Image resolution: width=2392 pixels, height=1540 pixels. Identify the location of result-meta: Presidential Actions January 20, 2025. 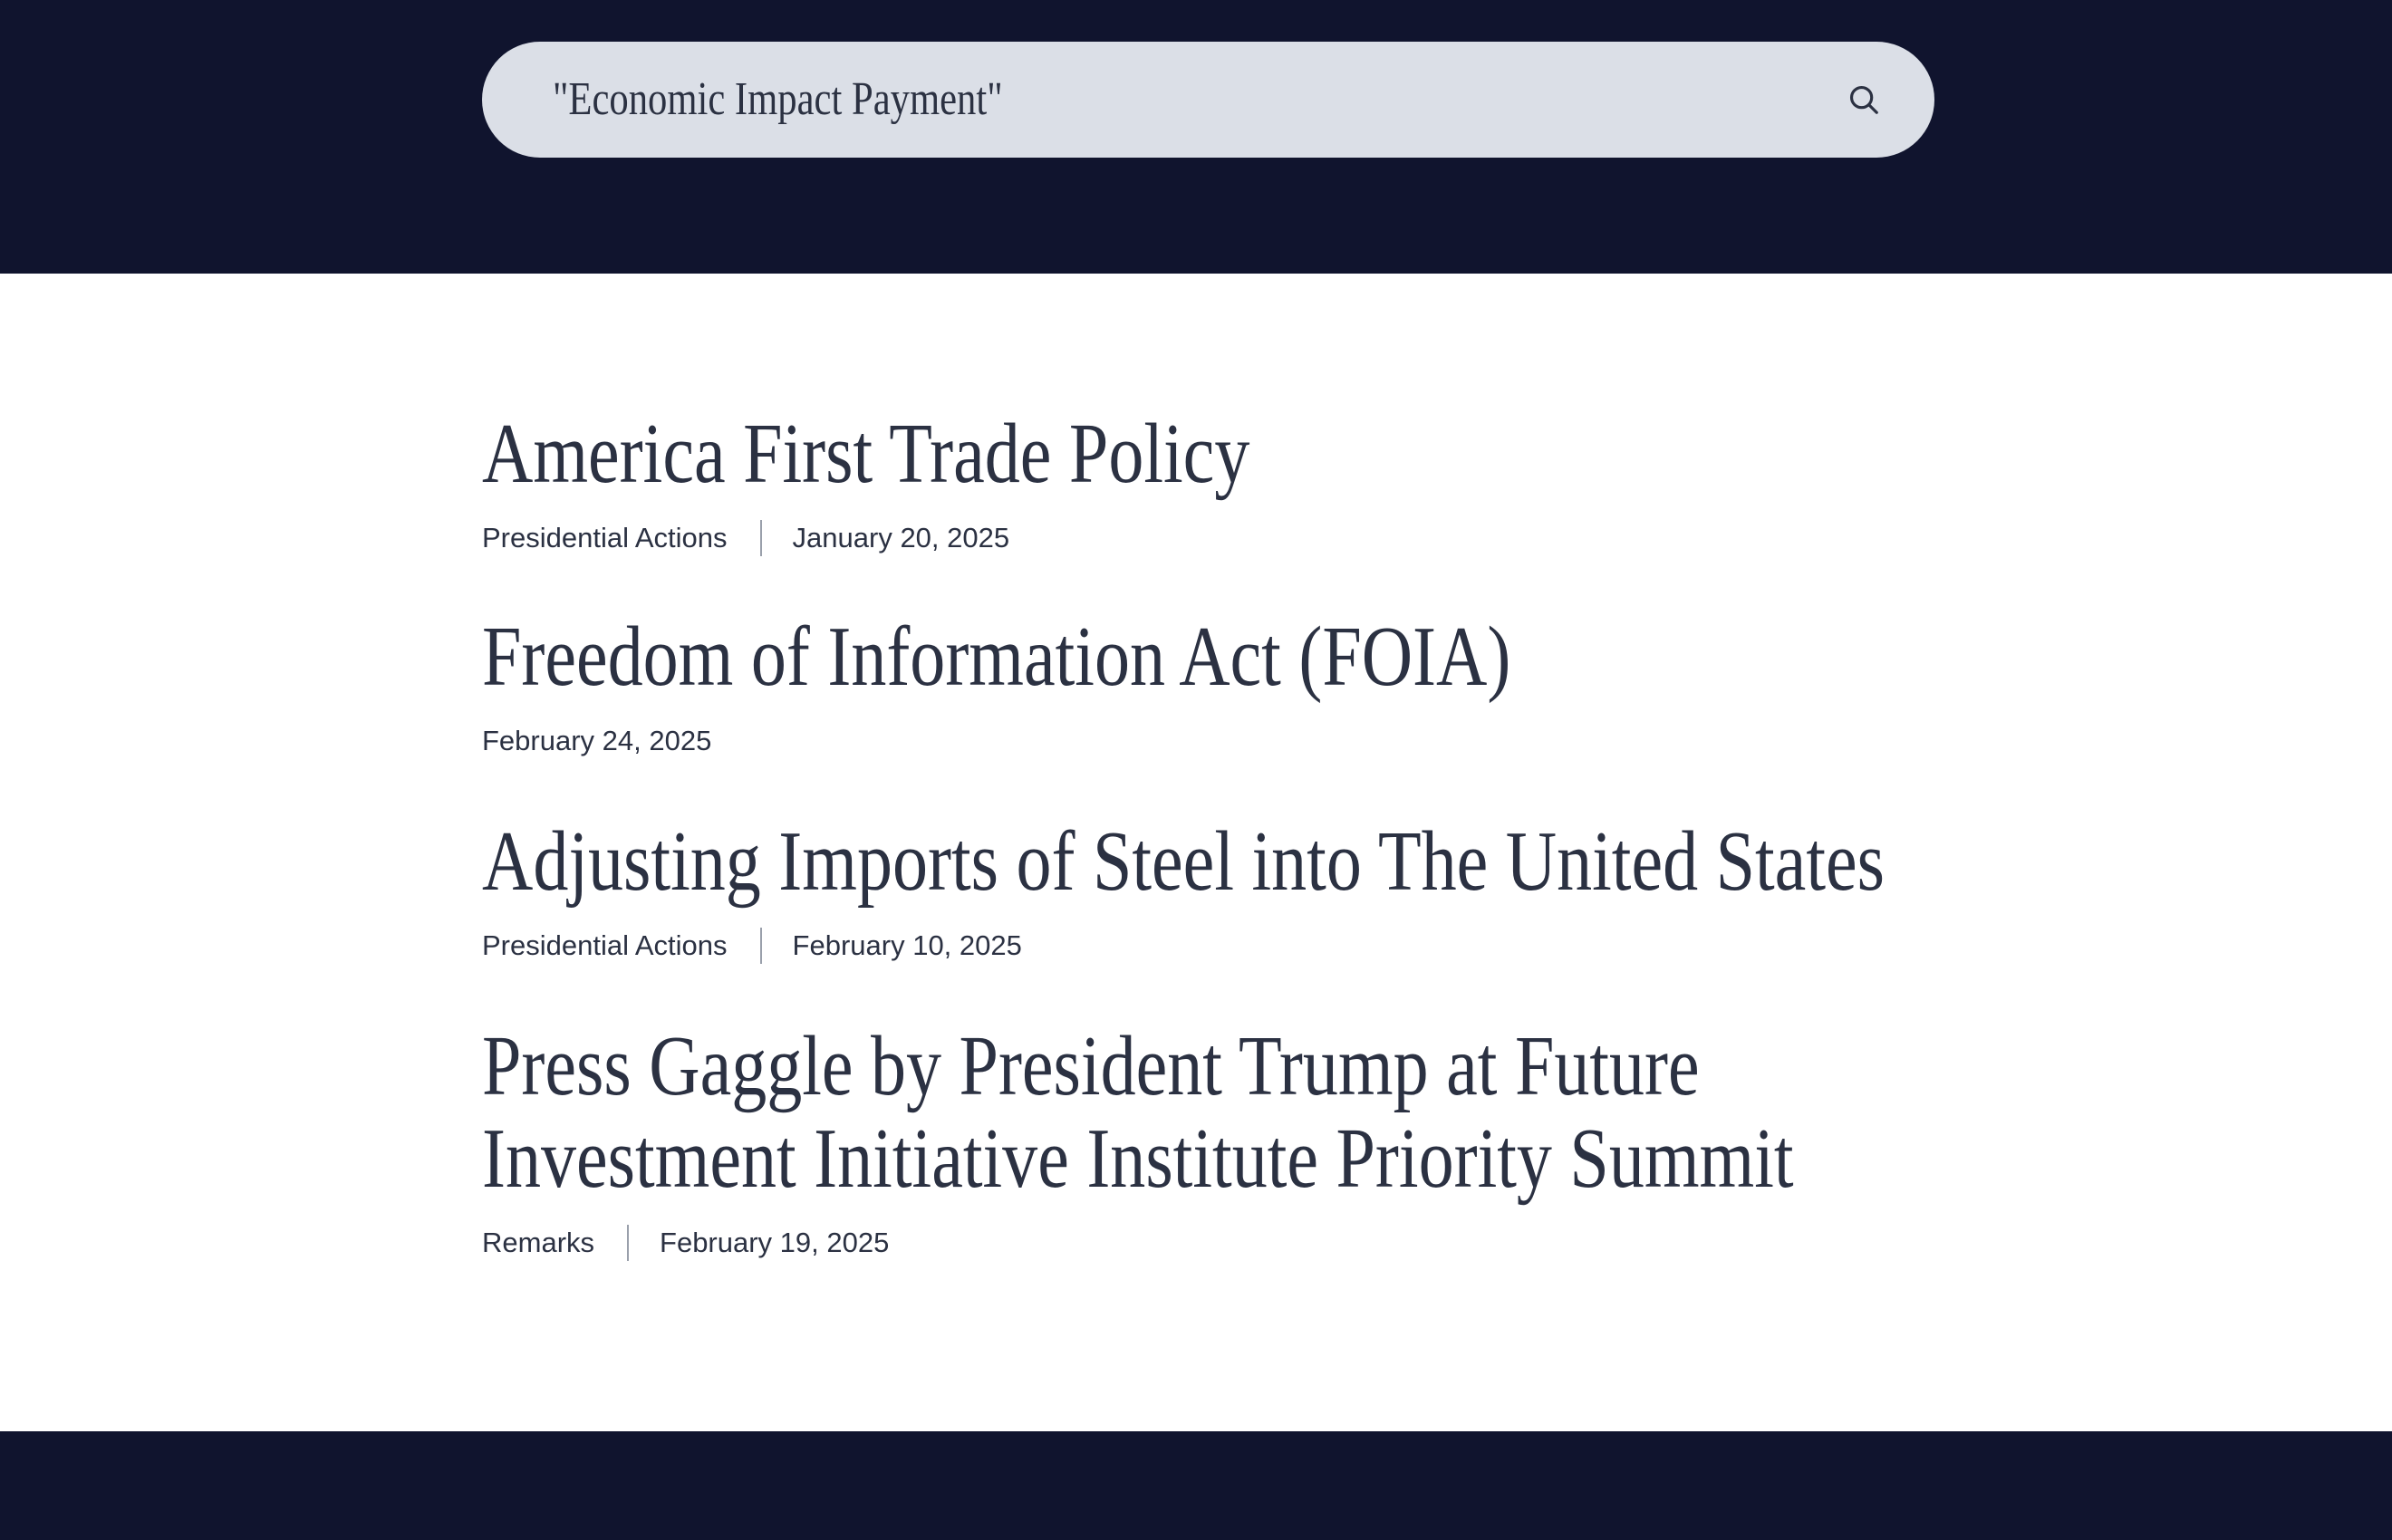
(1216, 538).